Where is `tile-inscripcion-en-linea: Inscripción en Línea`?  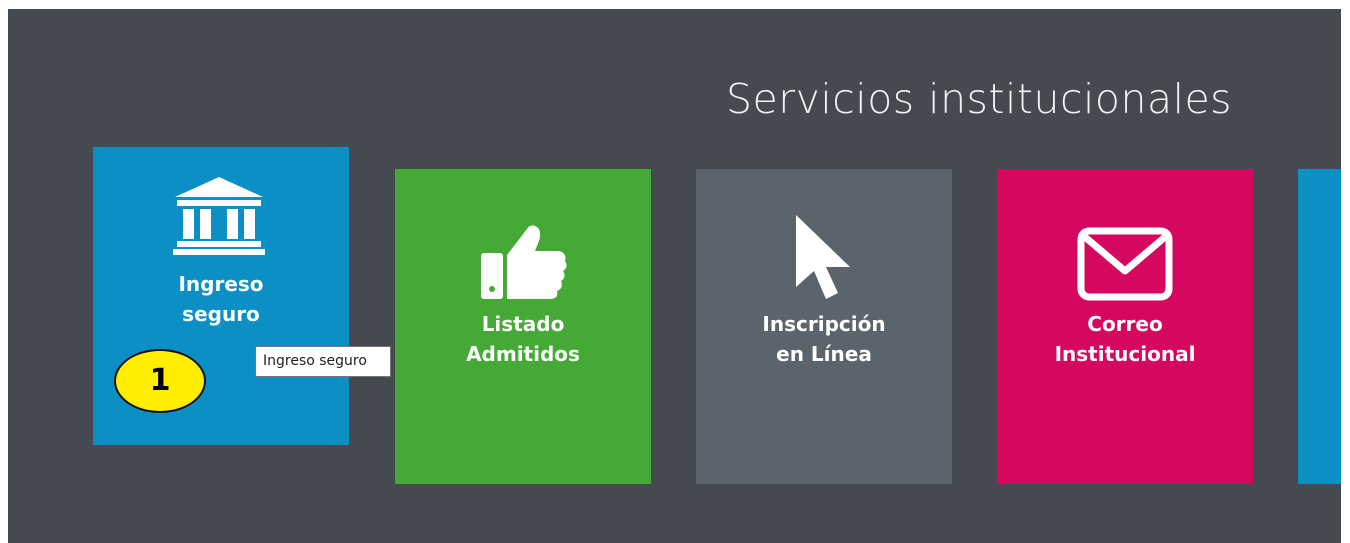
tile-inscripcion-en-linea: Inscripción en Línea is located at coordinates (824, 326).